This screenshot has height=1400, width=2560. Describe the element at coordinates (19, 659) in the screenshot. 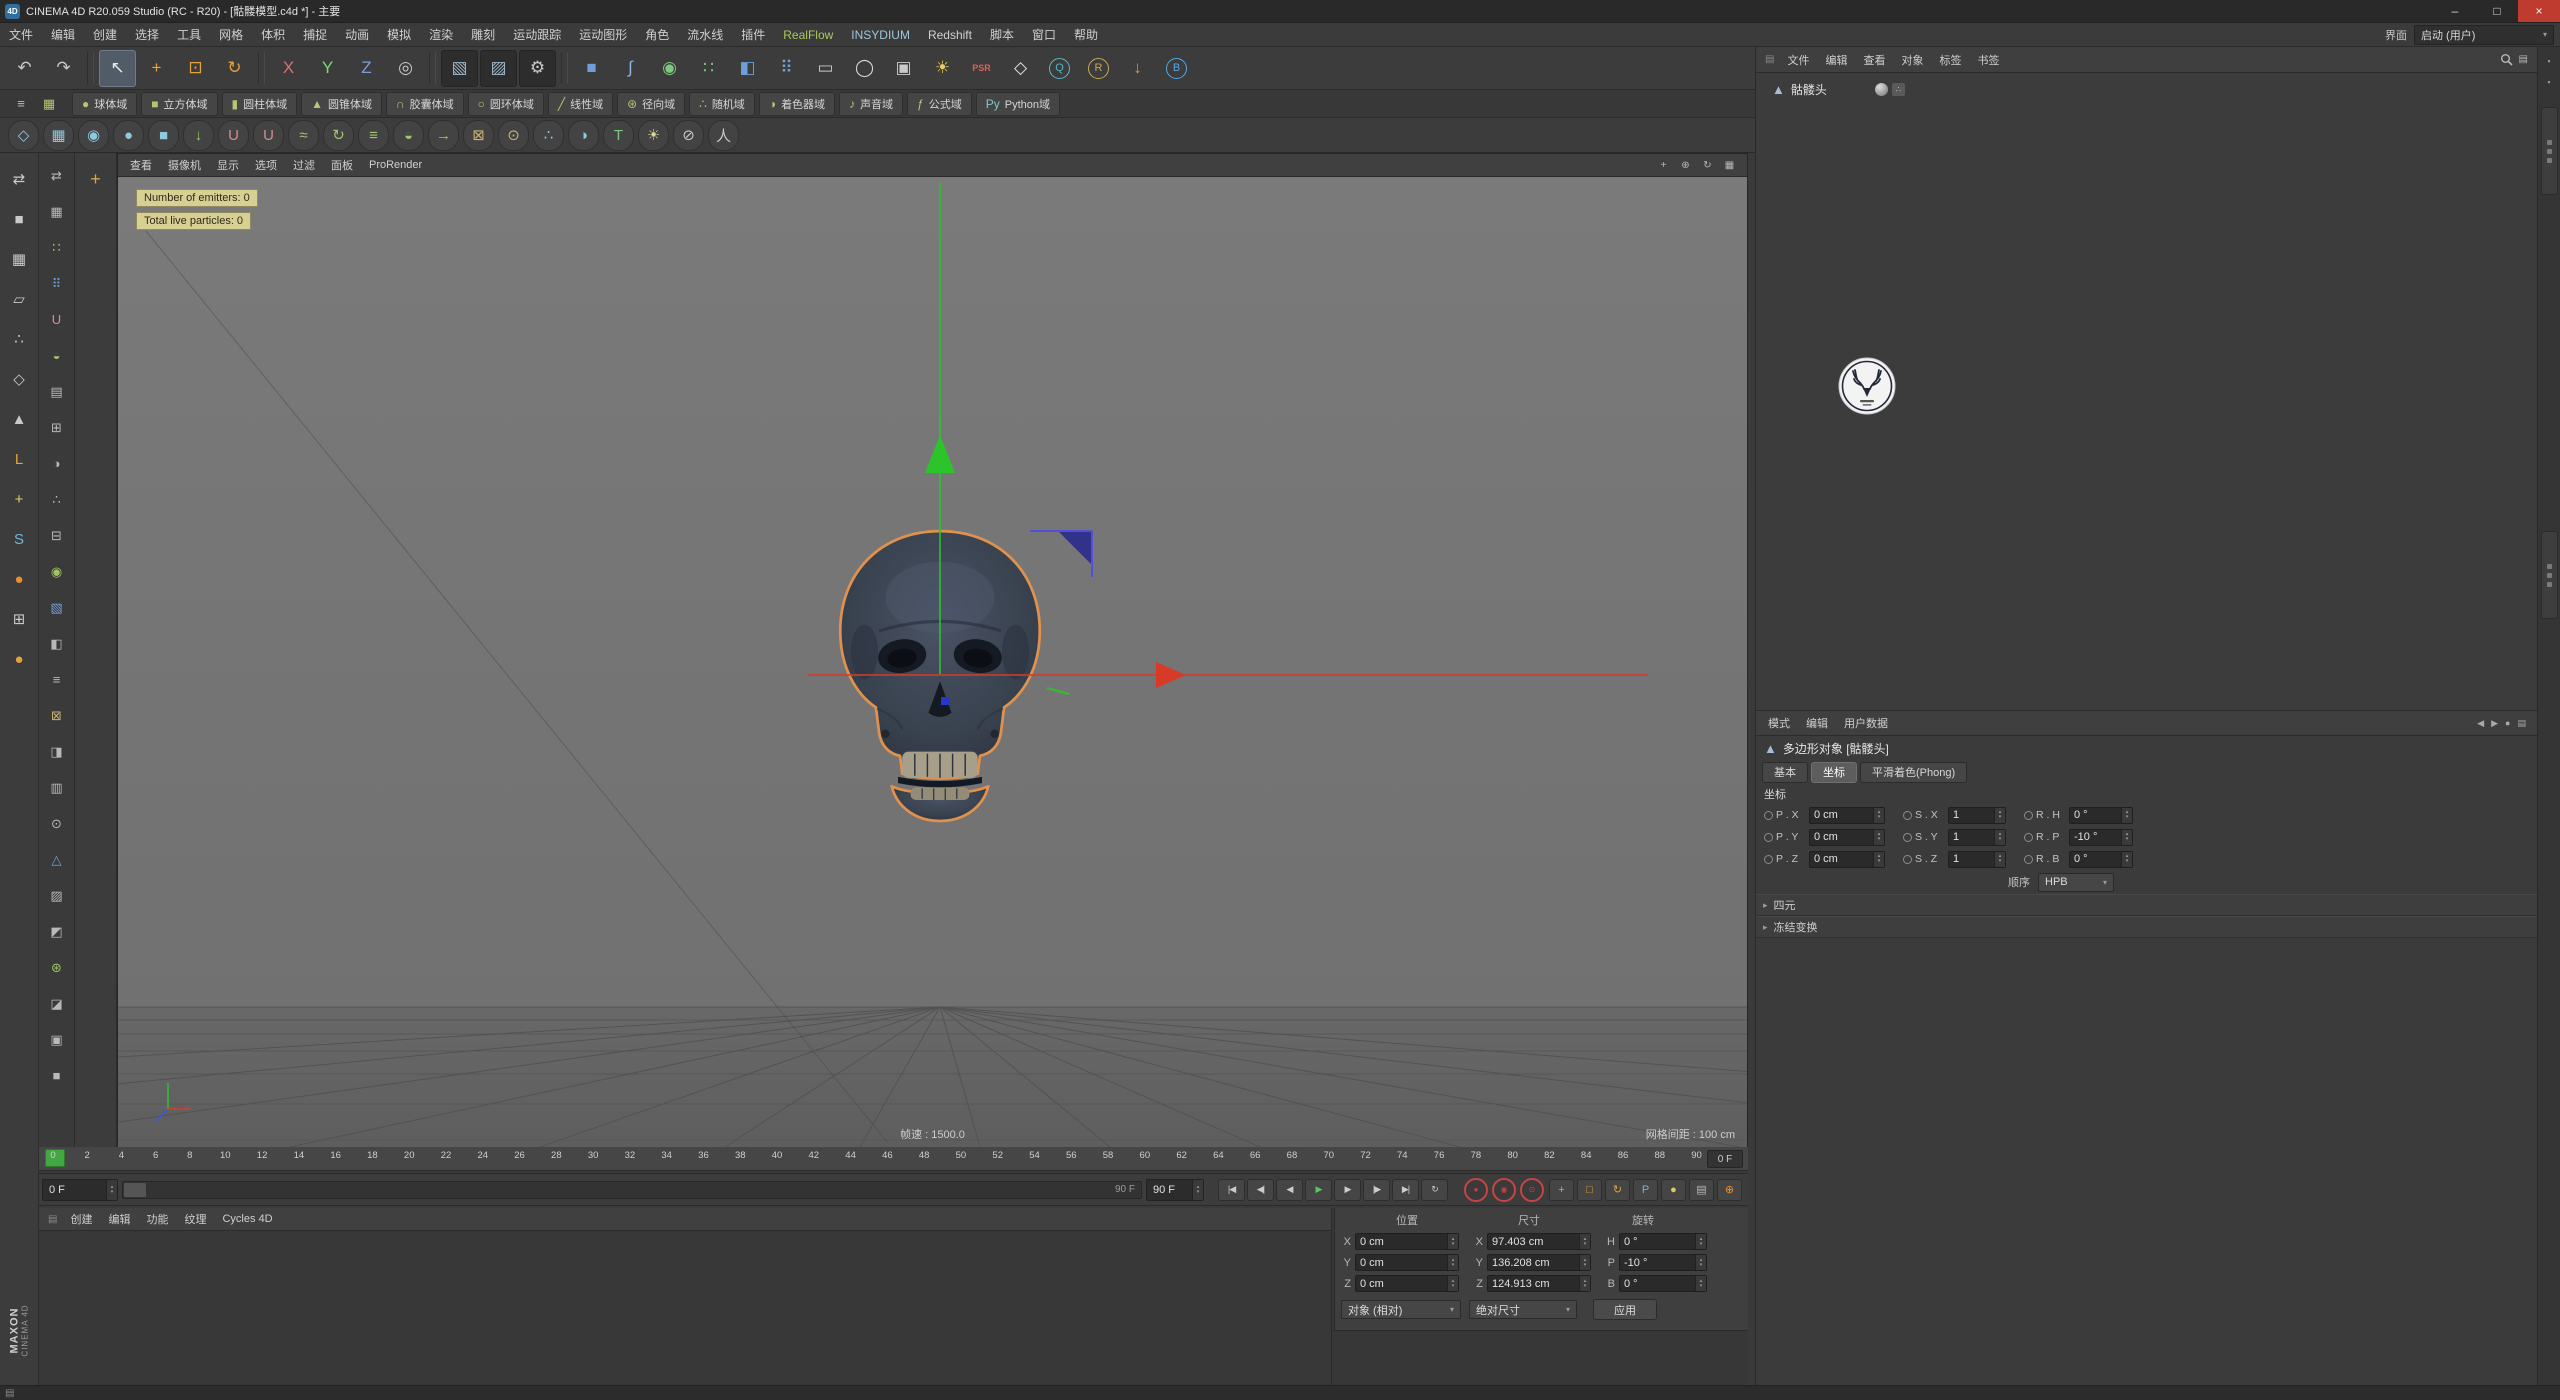

I see `sculpt-sphere-icon: ●` at that location.